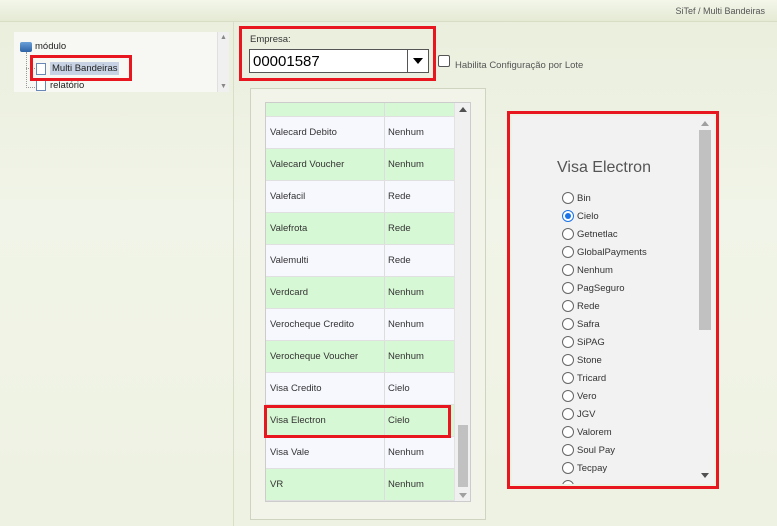 This screenshot has width=777, height=526. What do you see at coordinates (325, 228) in the screenshot?
I see `brand-name-cell: Valefrota` at bounding box center [325, 228].